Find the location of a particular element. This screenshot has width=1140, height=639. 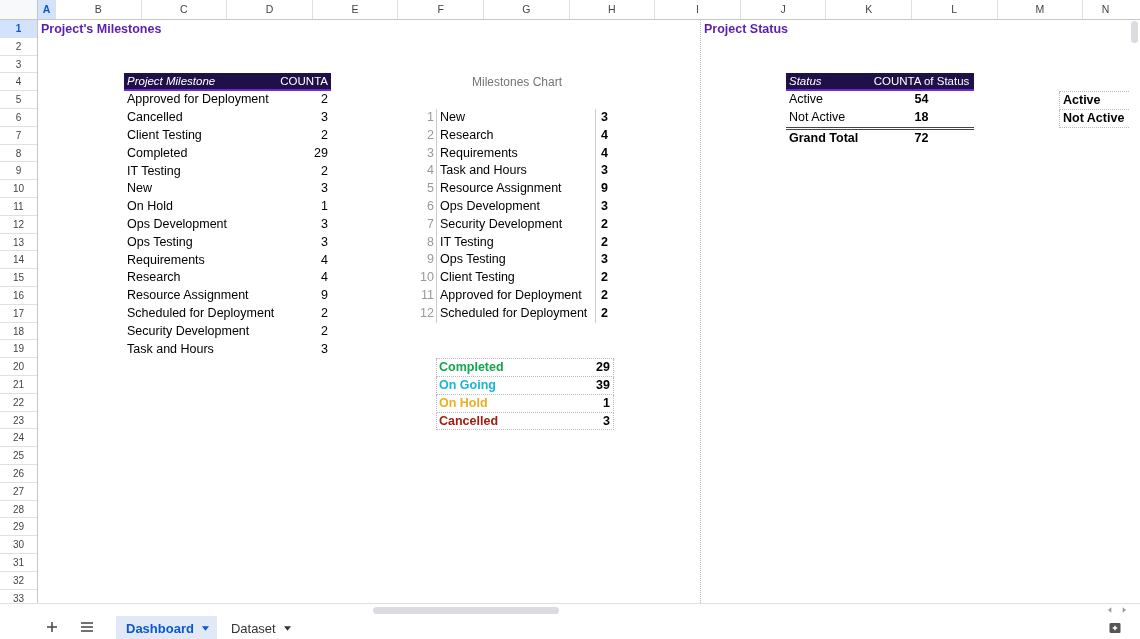

row-header: 5 is located at coordinates (18, 100).